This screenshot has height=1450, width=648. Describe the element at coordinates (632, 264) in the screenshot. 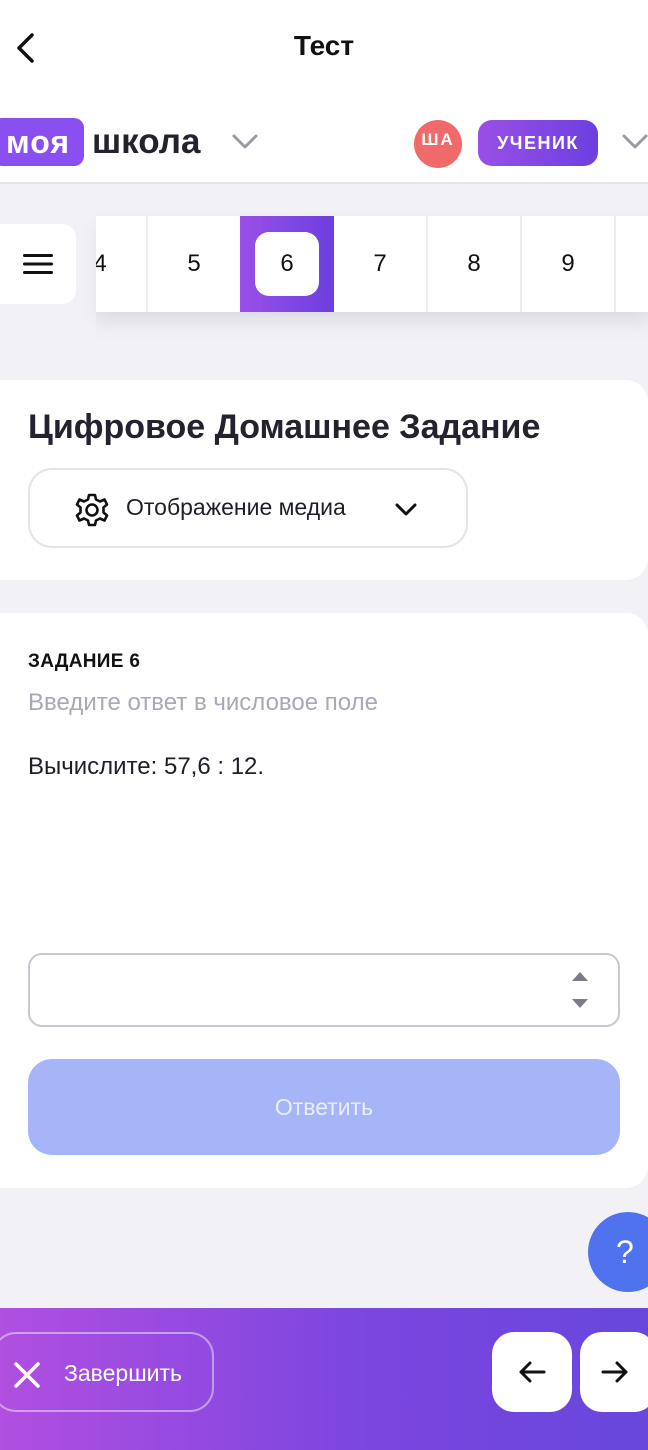

I see `task-tab-next` at that location.